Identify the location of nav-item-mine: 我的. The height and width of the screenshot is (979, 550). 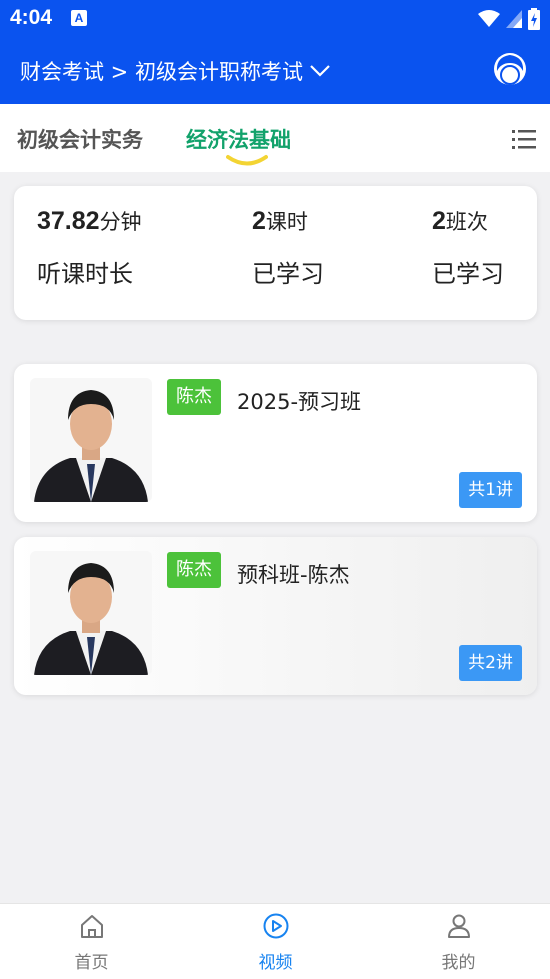
(458, 941).